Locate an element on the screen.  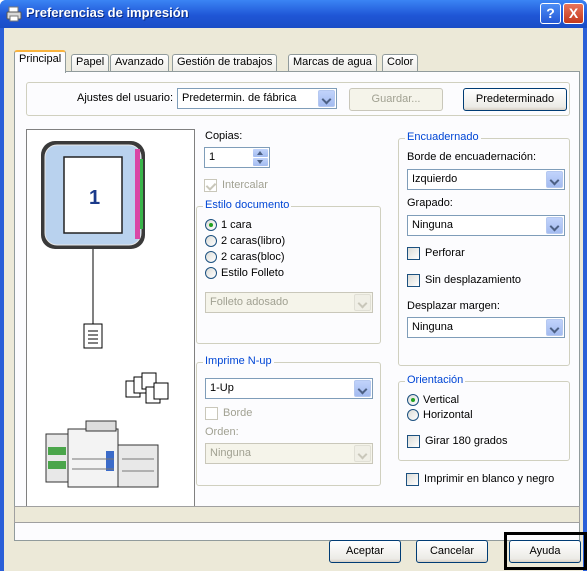
close-button: X is located at coordinates (573, 13).